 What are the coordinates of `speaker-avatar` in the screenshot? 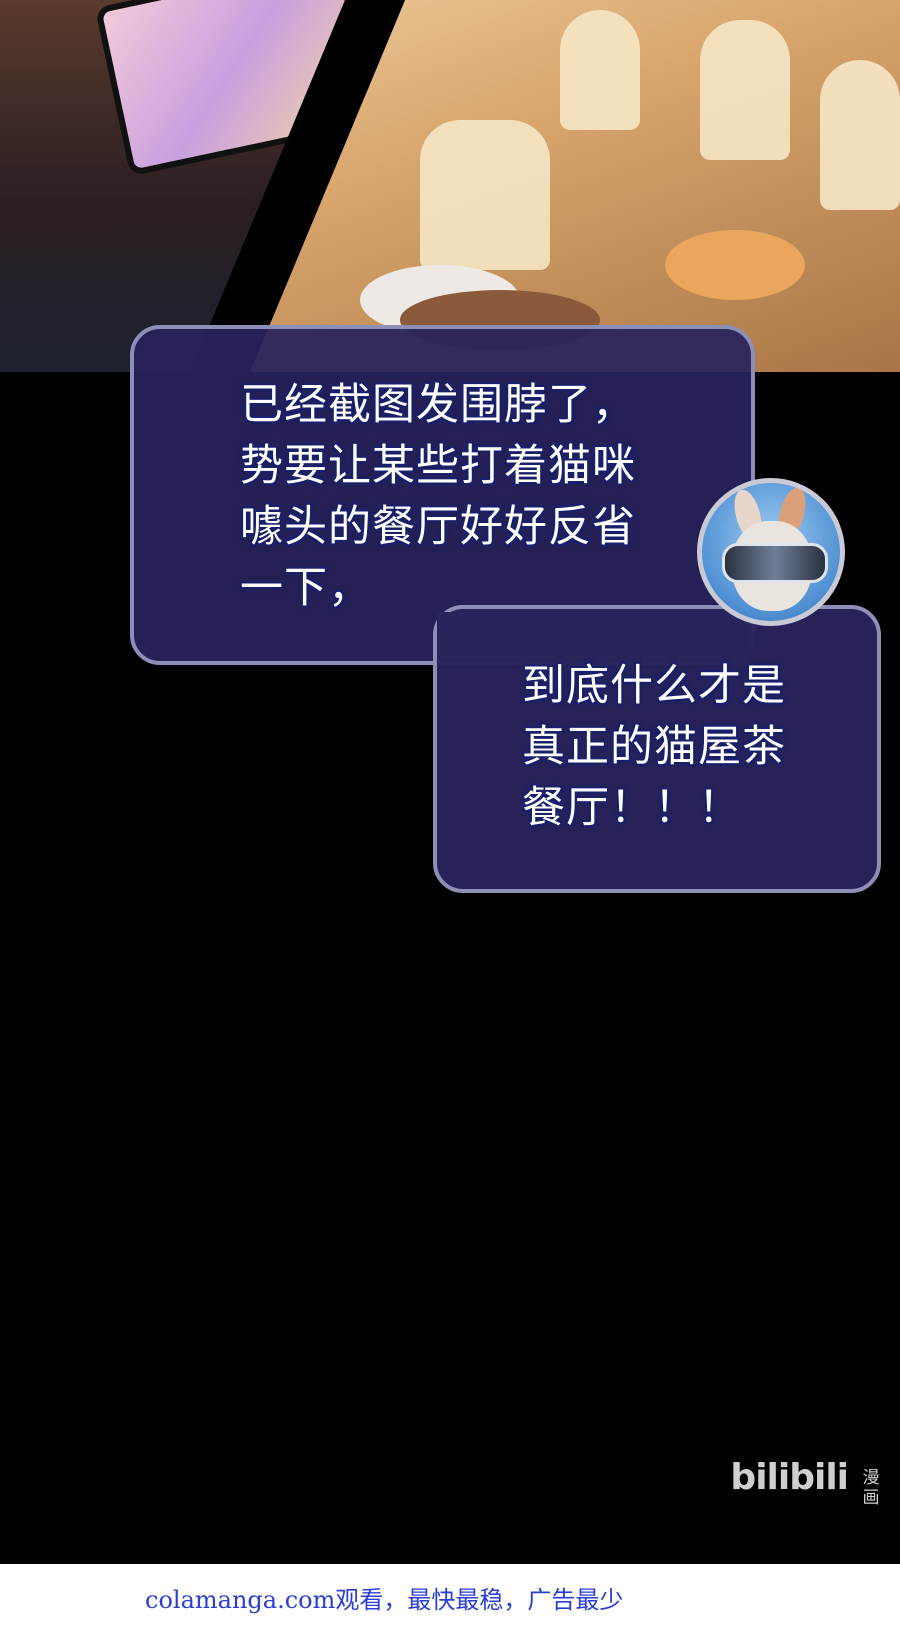 It's located at (771, 552).